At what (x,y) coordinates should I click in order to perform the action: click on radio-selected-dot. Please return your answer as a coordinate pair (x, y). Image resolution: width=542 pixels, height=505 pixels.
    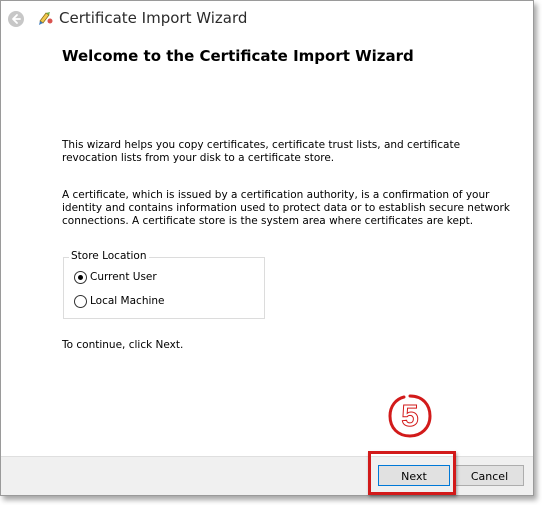
    Looking at the image, I should click on (80, 277).